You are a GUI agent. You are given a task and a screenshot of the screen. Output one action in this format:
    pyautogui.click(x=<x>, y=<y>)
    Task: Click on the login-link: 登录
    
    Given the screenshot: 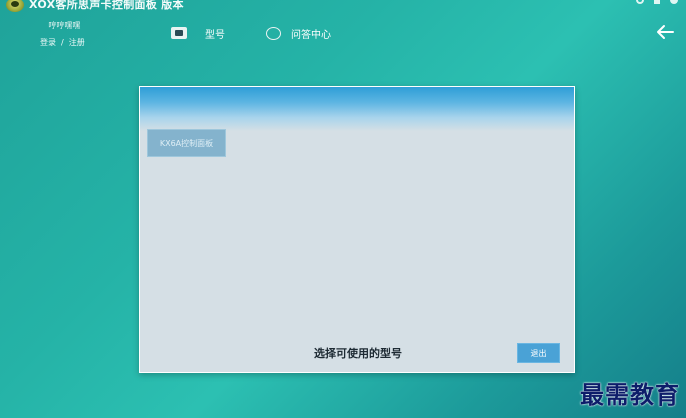 What is the action you would take?
    pyautogui.click(x=48, y=42)
    